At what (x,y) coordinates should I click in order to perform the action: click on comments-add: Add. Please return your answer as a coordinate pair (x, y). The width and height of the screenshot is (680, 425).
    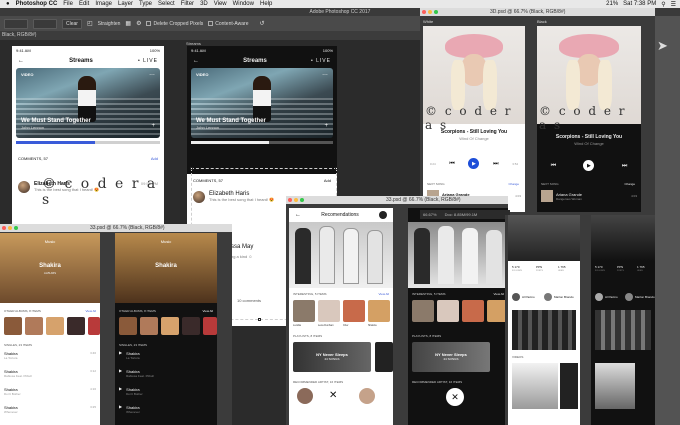
    Looking at the image, I should click on (154, 158).